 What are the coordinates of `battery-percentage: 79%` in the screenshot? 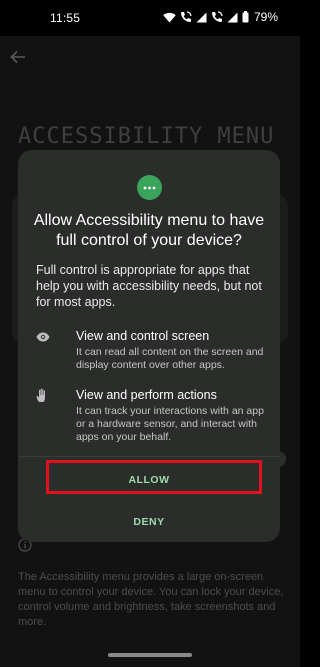 It's located at (265, 17).